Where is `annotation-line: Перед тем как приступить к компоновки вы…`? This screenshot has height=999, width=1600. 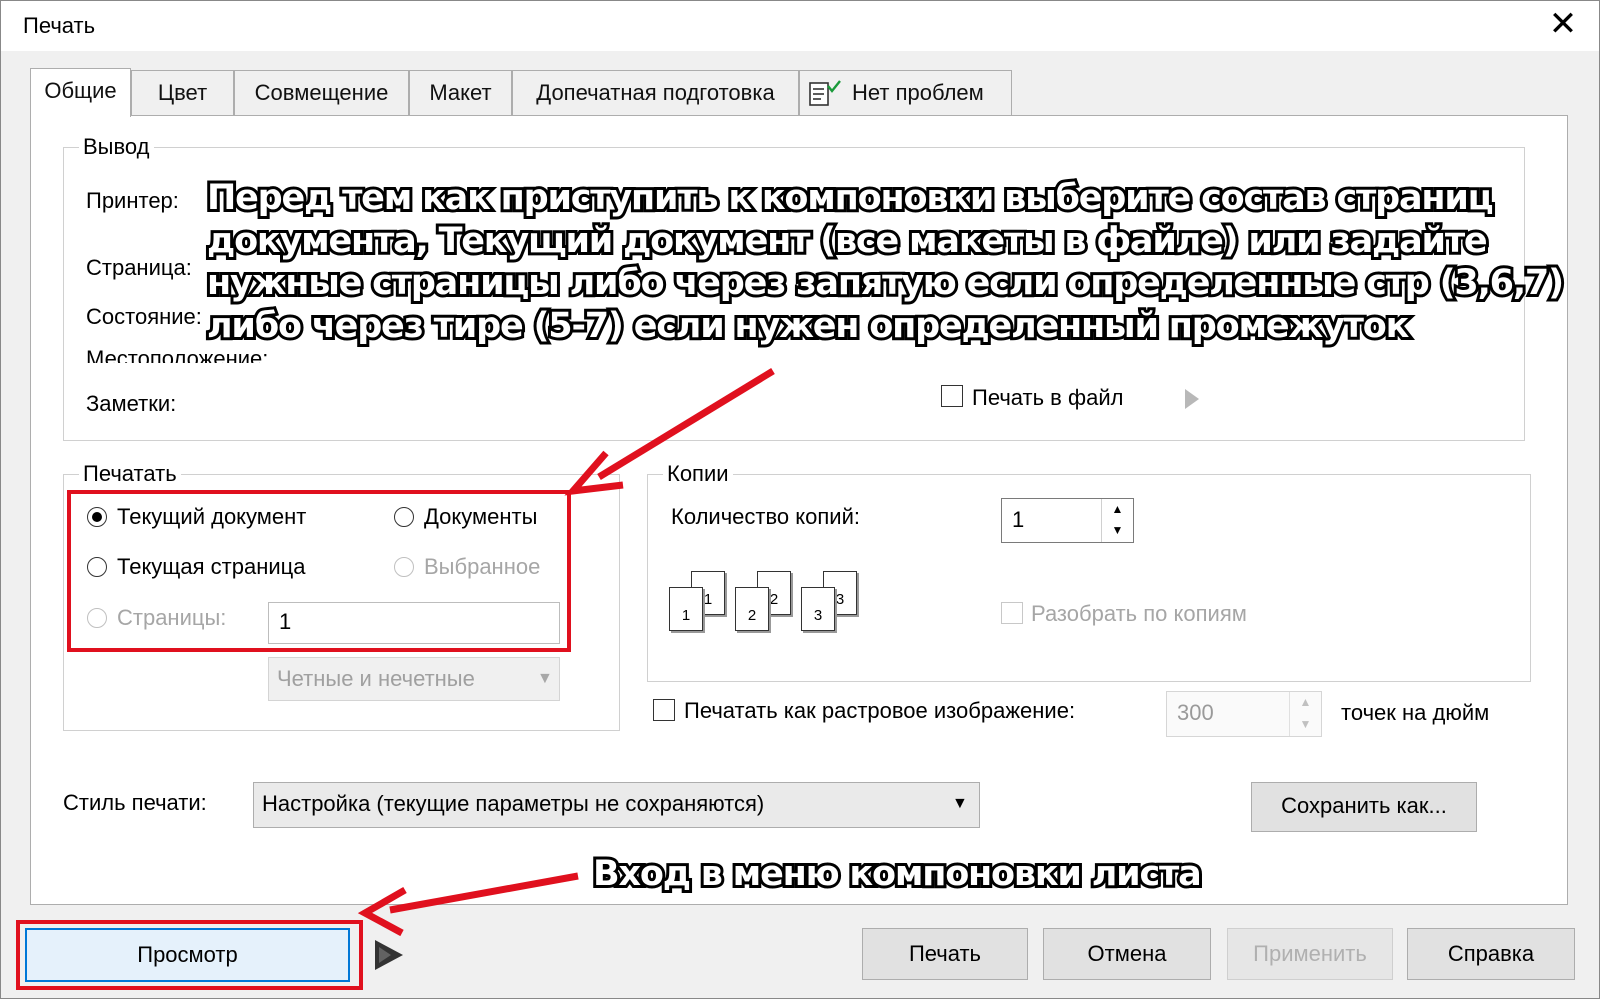
annotation-line: Перед тем как приступить к компоновки вы… is located at coordinates (850, 198).